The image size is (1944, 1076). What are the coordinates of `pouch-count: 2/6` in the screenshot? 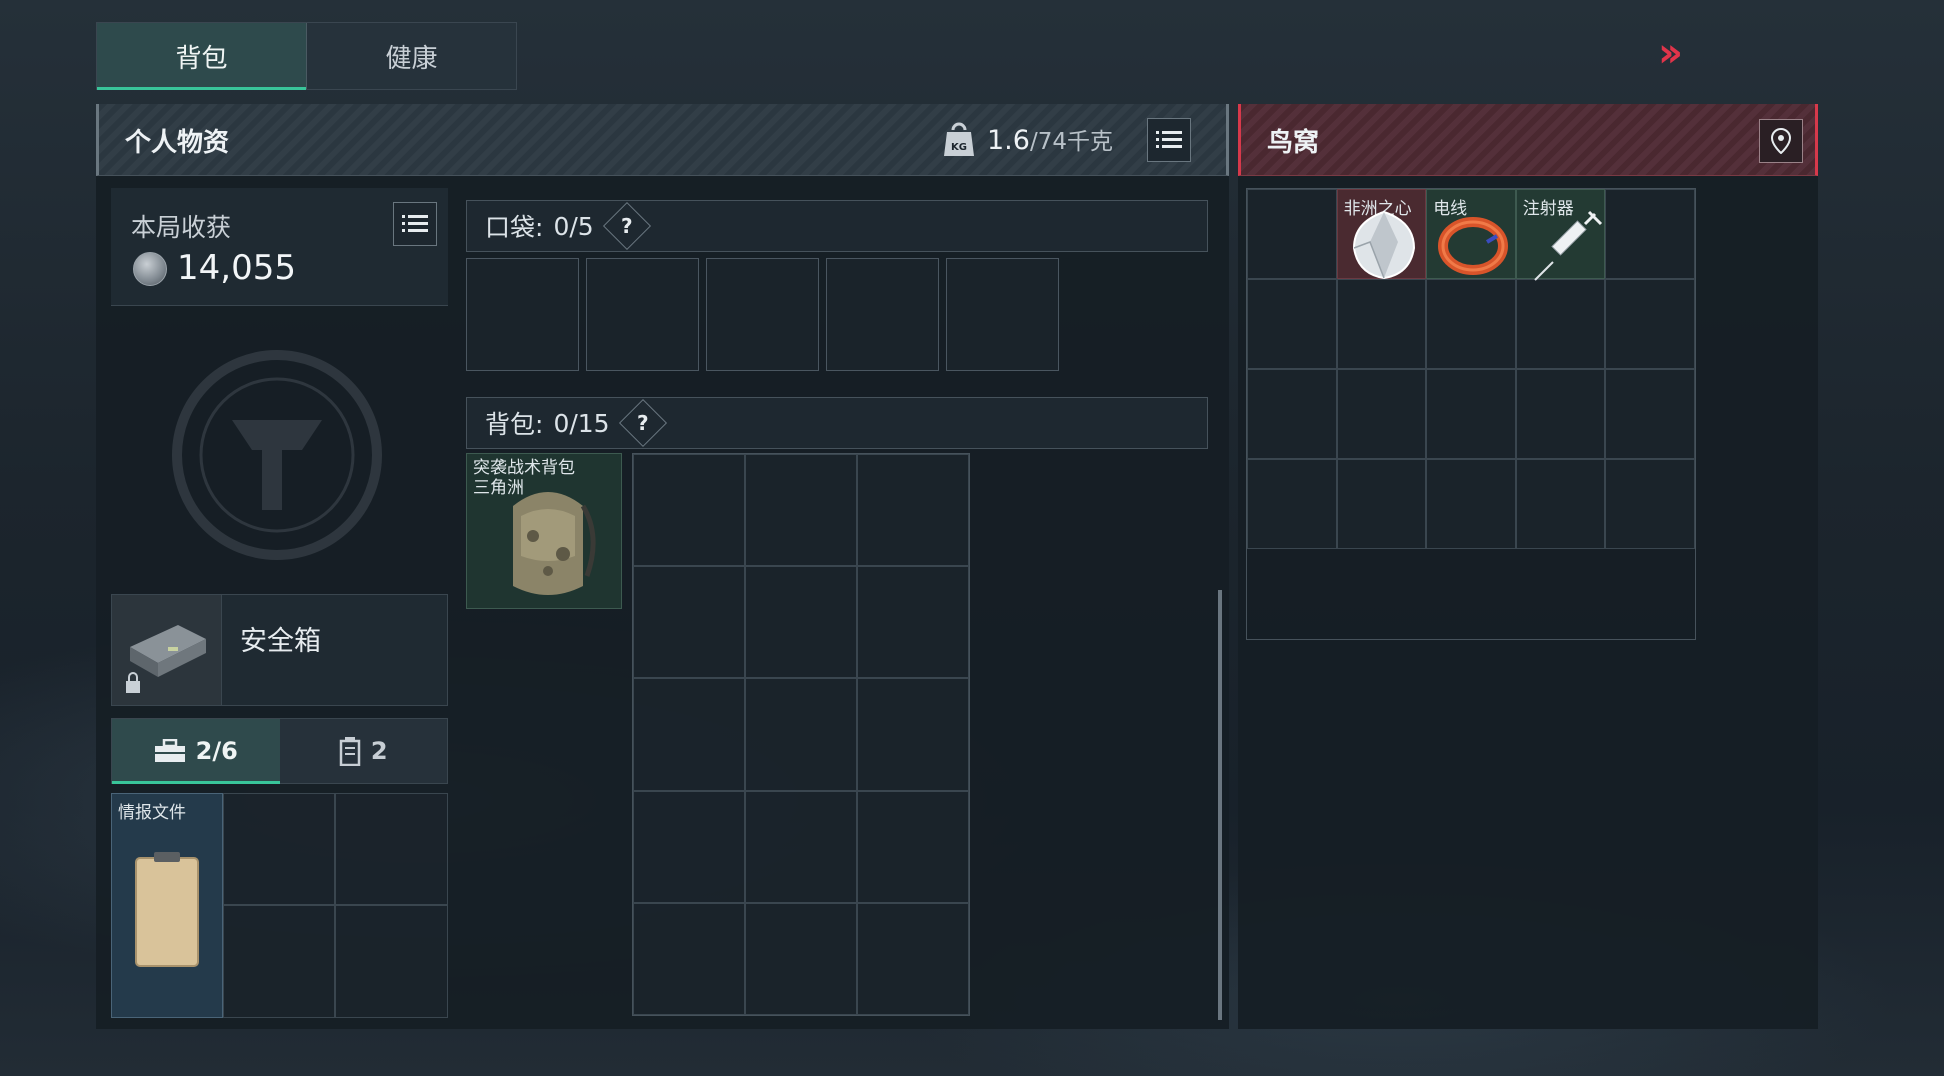 It's located at (216, 751).